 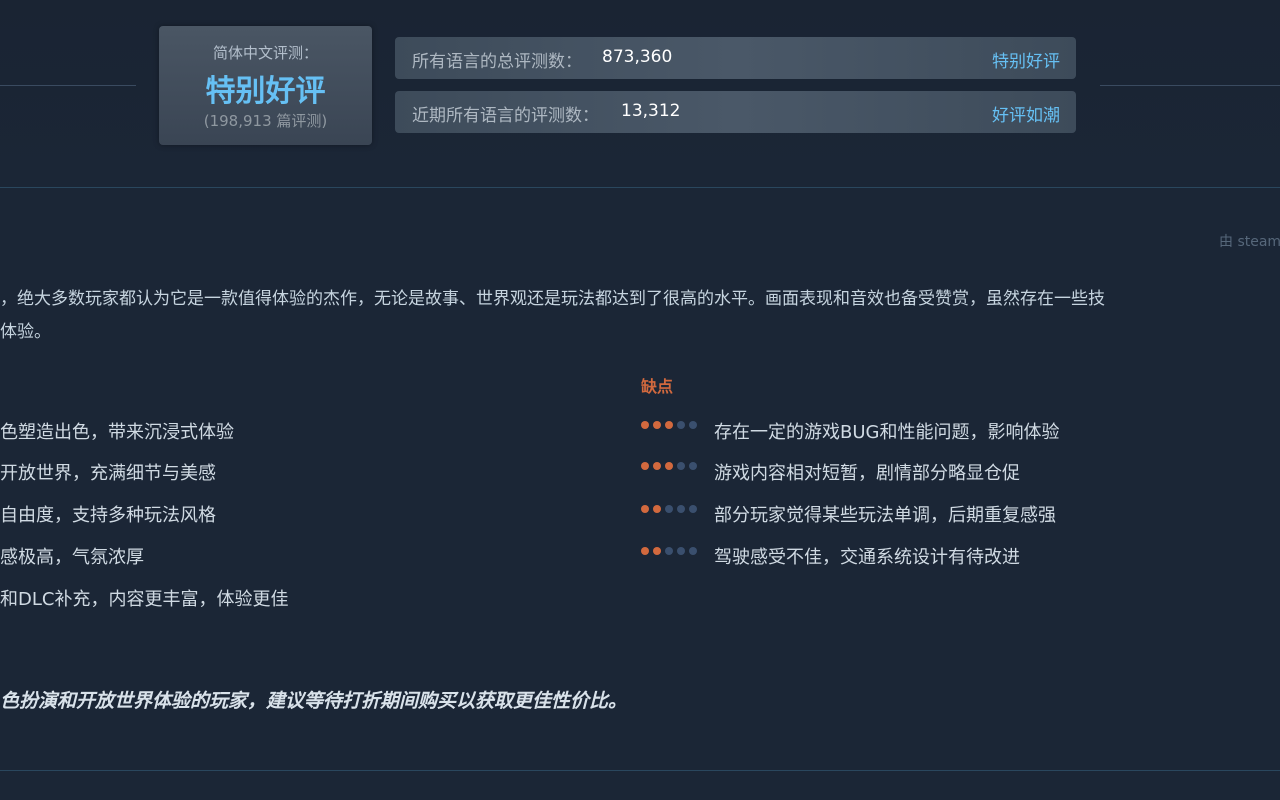 I want to click on ai-summary-attribution: 由 steam, so click(x=1249, y=242).